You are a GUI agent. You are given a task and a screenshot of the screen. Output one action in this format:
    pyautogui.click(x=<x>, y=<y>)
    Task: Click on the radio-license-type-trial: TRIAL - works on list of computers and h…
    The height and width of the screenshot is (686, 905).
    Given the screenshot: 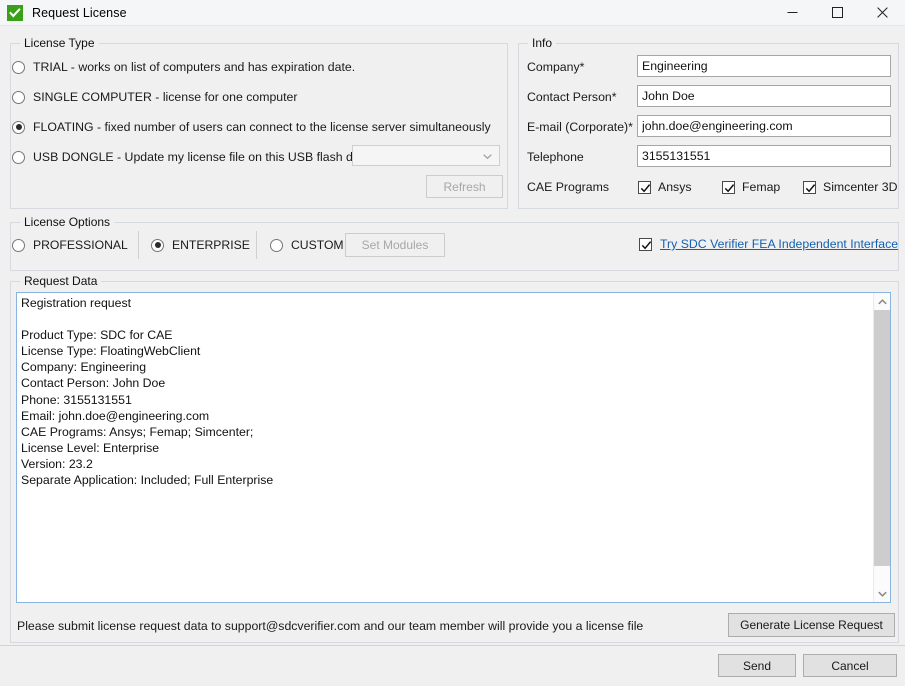 What is the action you would take?
    pyautogui.click(x=183, y=67)
    